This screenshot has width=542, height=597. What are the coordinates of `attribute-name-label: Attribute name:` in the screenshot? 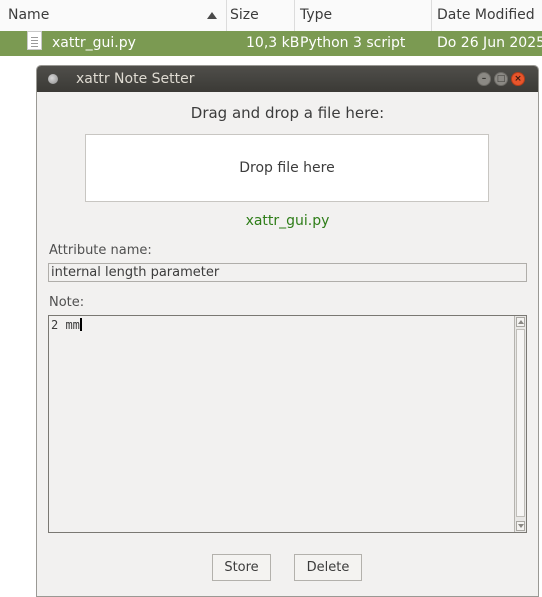 It's located at (100, 250).